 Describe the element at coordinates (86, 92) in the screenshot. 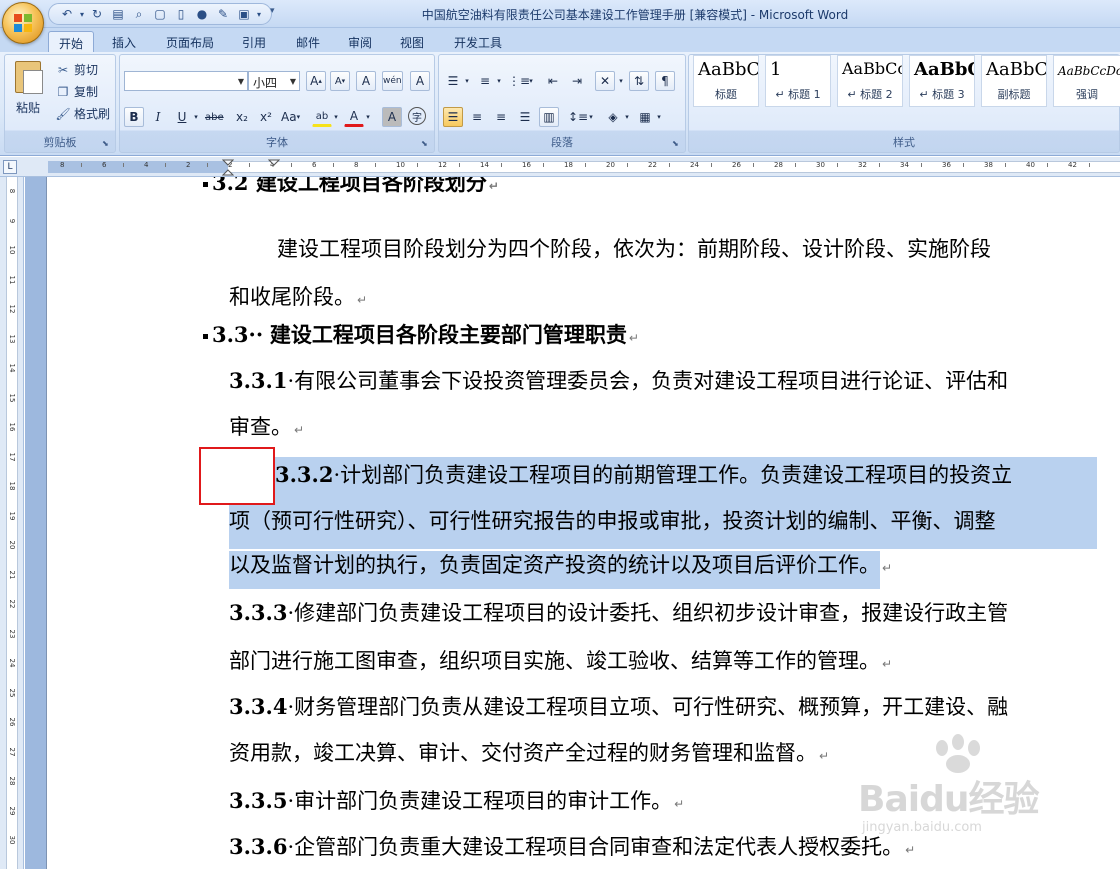

I see `copy-label: 复制` at that location.